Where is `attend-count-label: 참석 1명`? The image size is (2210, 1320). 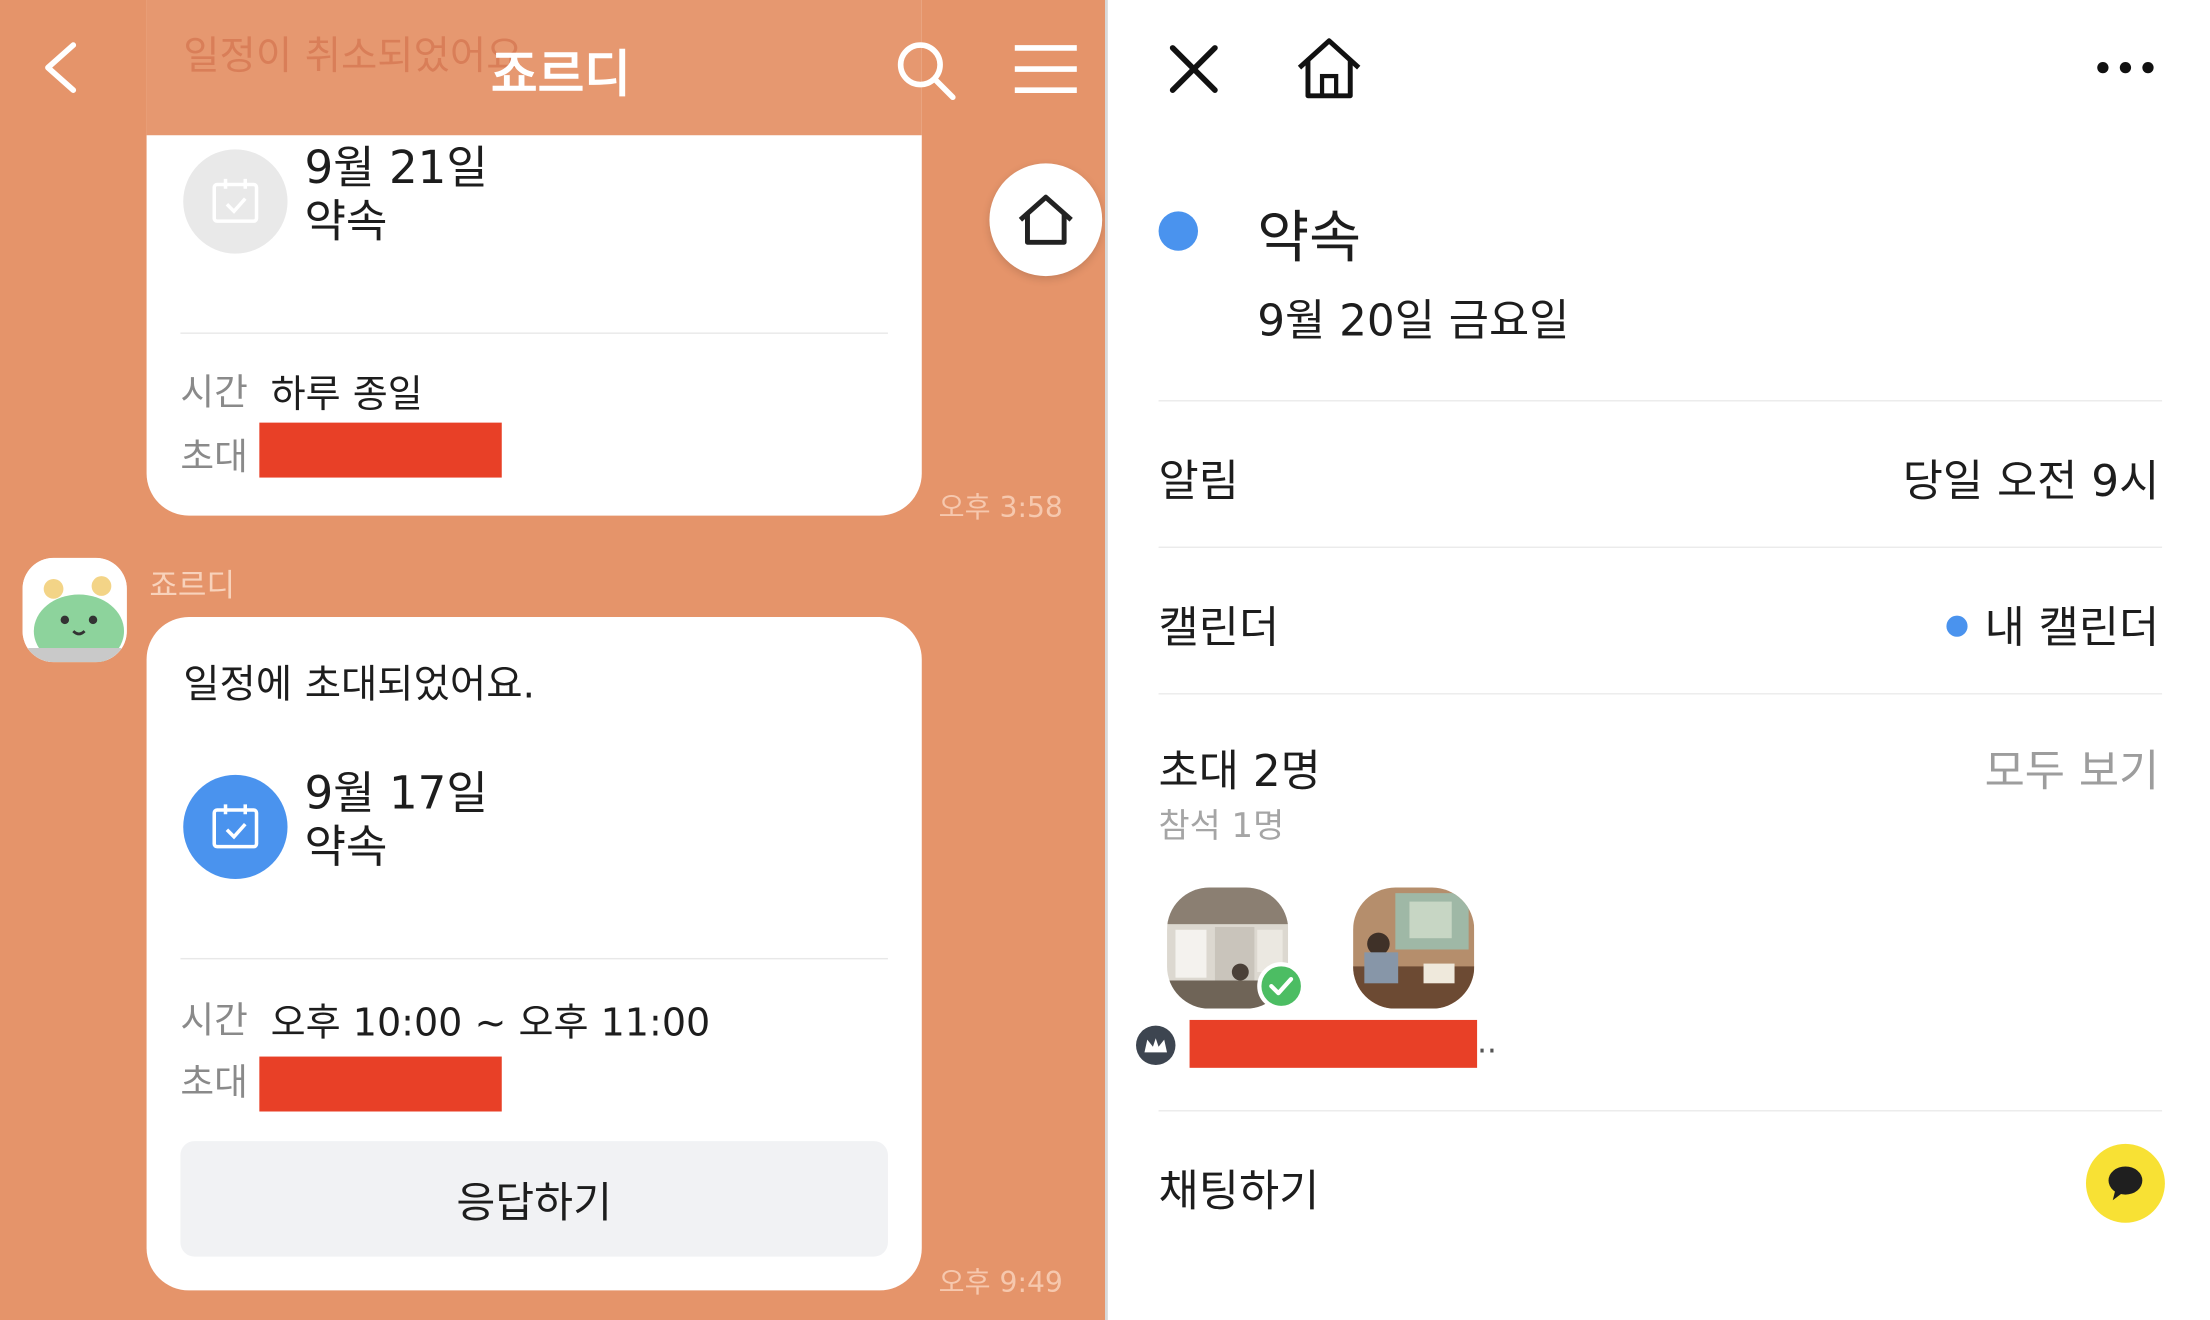
attend-count-label: 참석 1명 is located at coordinates (1221, 825).